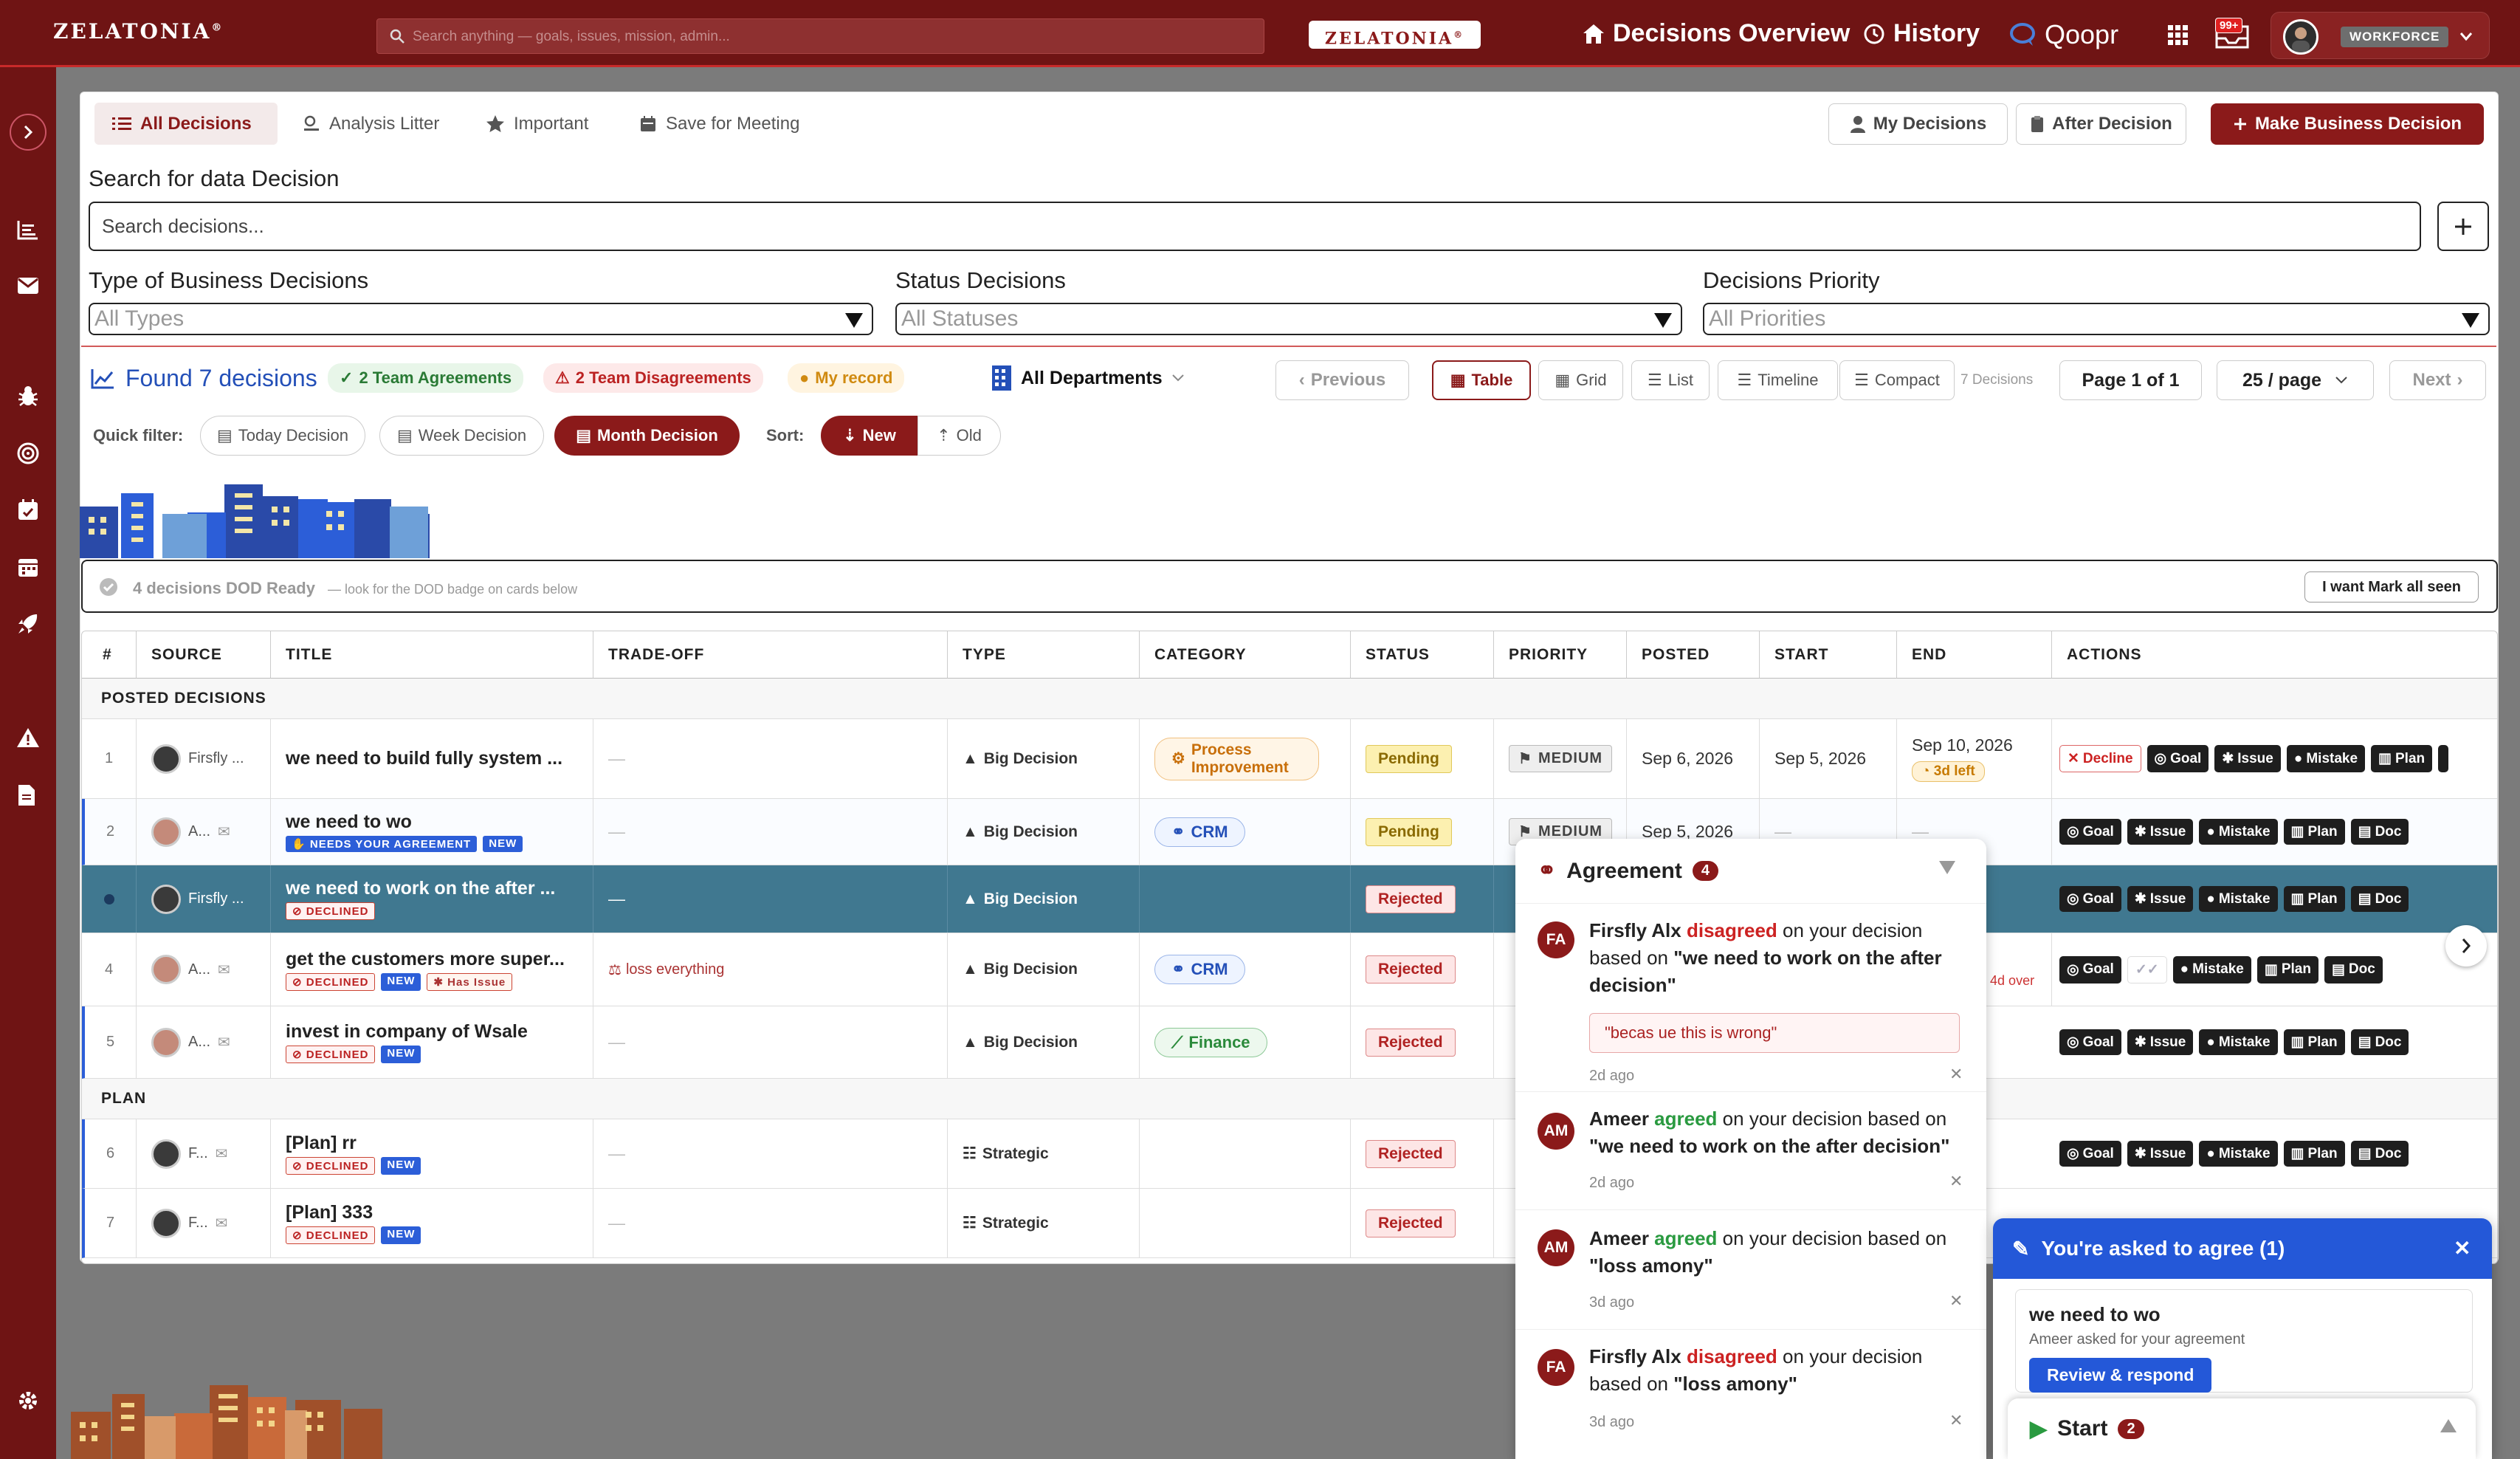 The width and height of the screenshot is (2520, 1459). I want to click on agreement-panel-header: ⚭ Agreement 4, so click(1751, 871).